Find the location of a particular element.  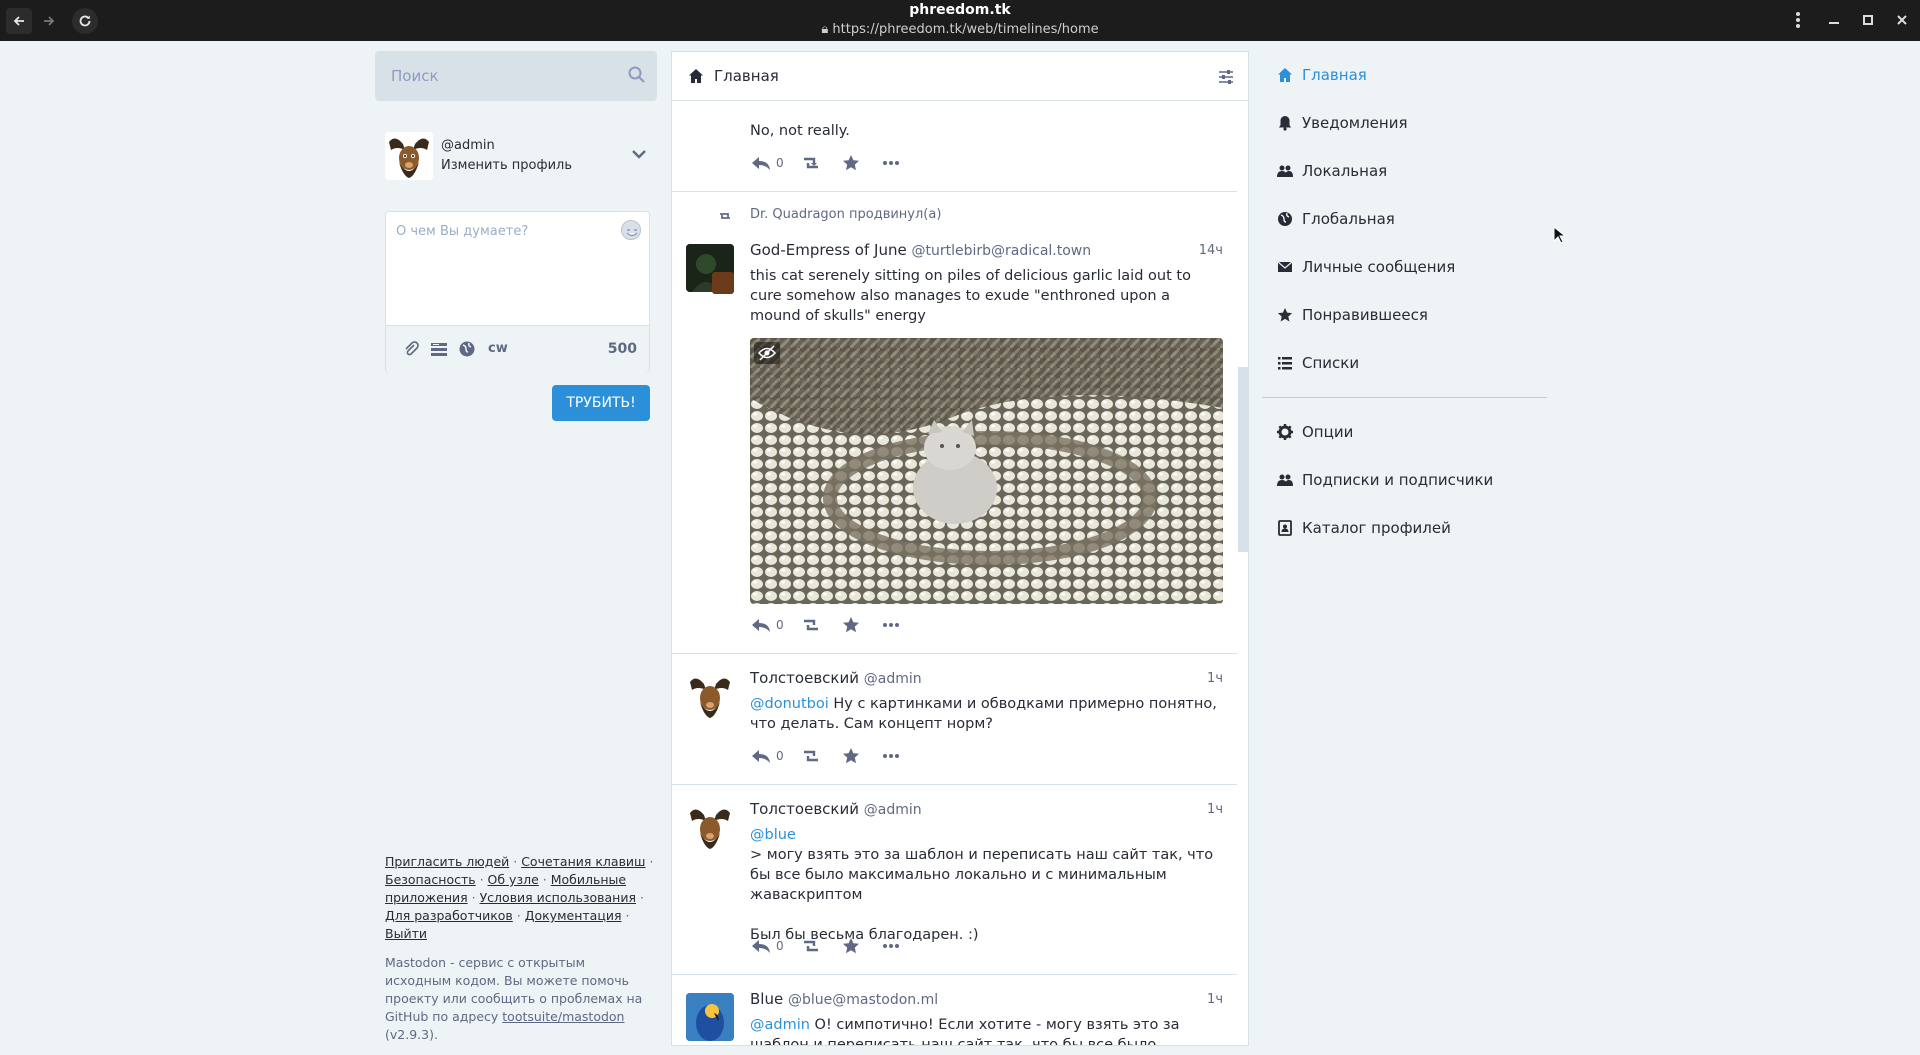

mention-link: @blue is located at coordinates (987, 835).